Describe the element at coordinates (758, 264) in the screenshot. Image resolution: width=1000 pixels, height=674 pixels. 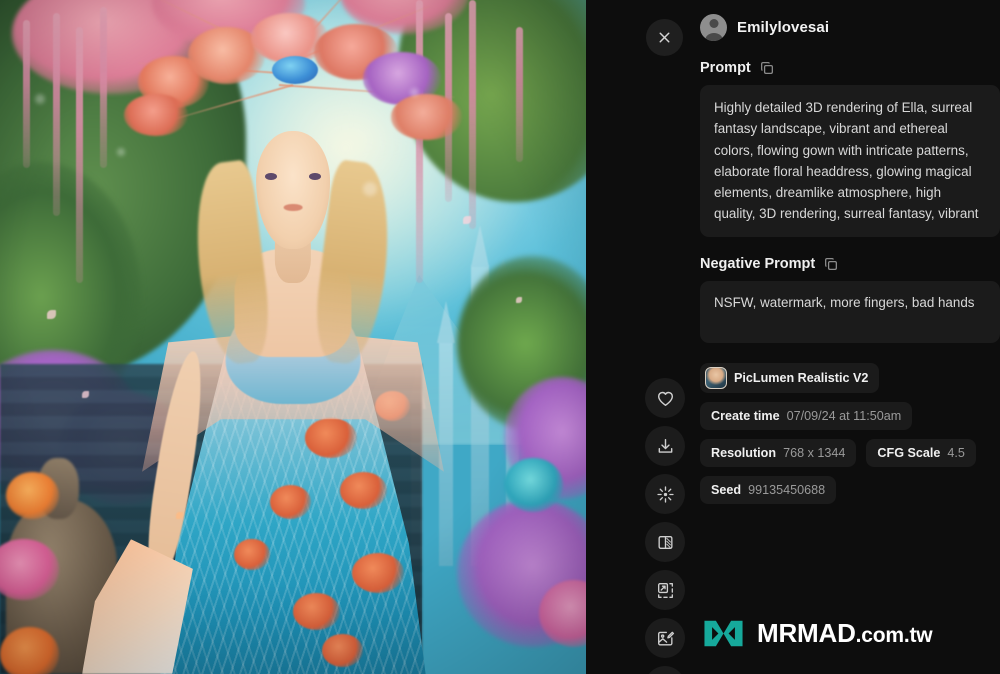
I see `negative-prompt-label: Negative Prompt` at that location.